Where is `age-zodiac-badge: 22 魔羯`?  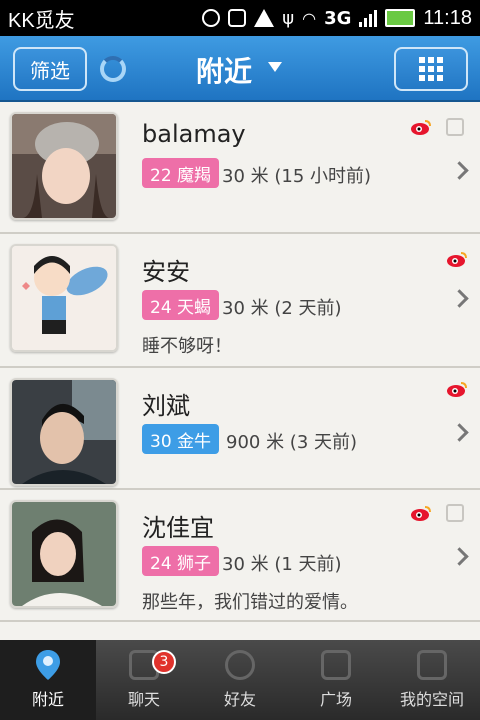 age-zodiac-badge: 22 魔羯 is located at coordinates (181, 173).